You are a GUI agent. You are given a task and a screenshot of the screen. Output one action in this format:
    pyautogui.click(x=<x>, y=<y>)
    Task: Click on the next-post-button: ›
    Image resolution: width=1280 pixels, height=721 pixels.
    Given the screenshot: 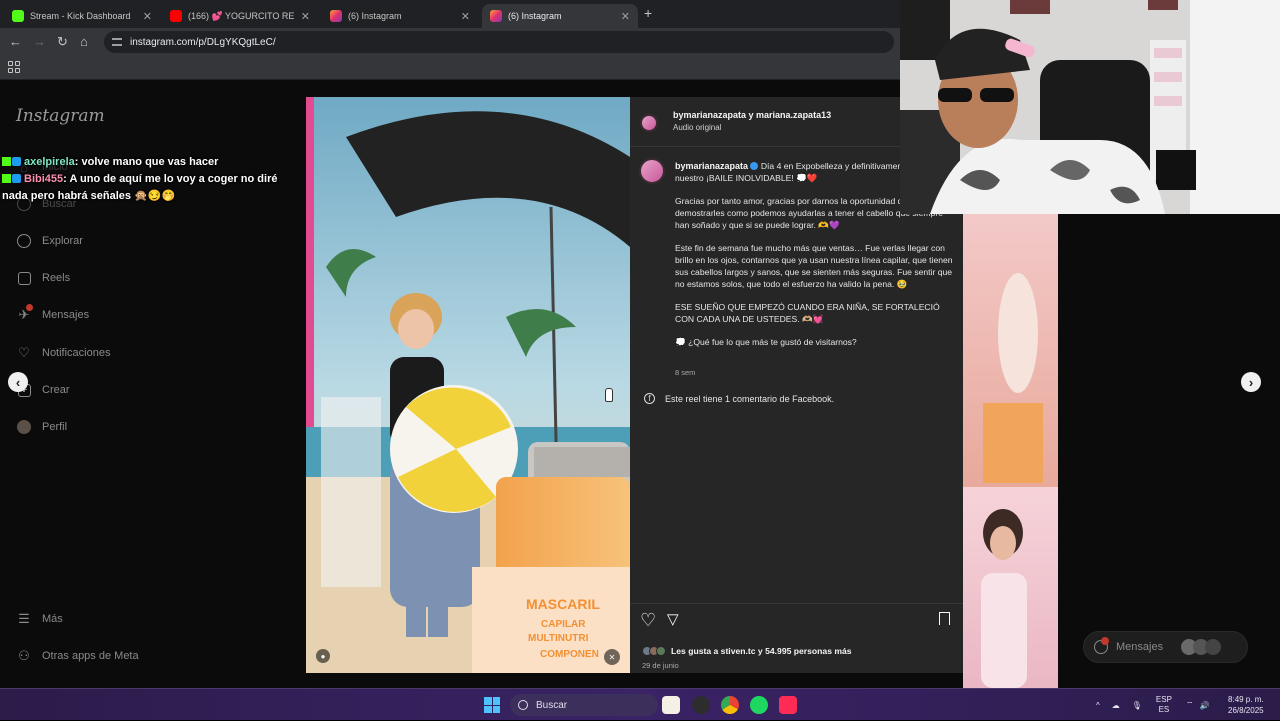 What is the action you would take?
    pyautogui.click(x=1251, y=382)
    